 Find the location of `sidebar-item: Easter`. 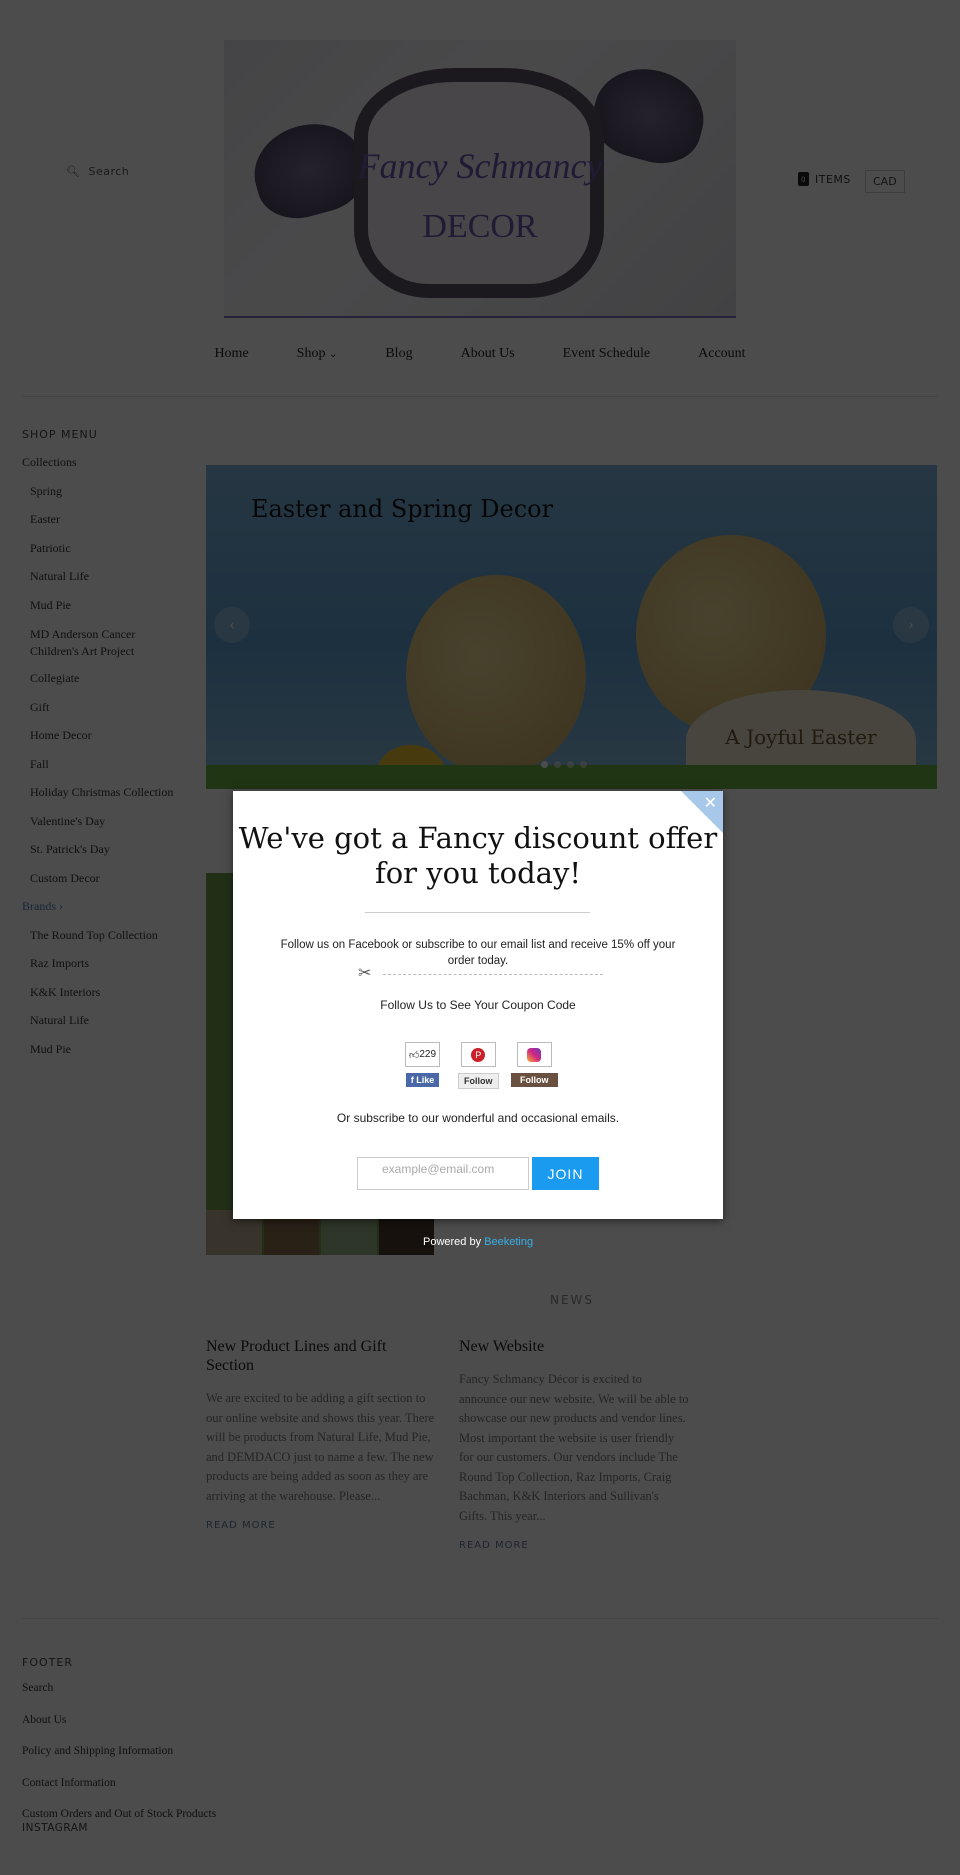

sidebar-item: Easter is located at coordinates (102, 526).